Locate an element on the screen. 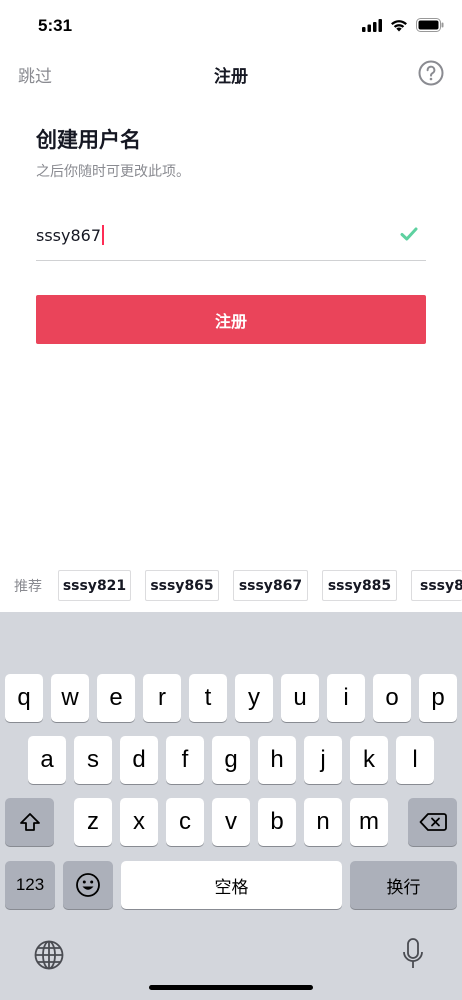 Image resolution: width=462 pixels, height=1000 pixels. question-circle-icon is located at coordinates (431, 73).